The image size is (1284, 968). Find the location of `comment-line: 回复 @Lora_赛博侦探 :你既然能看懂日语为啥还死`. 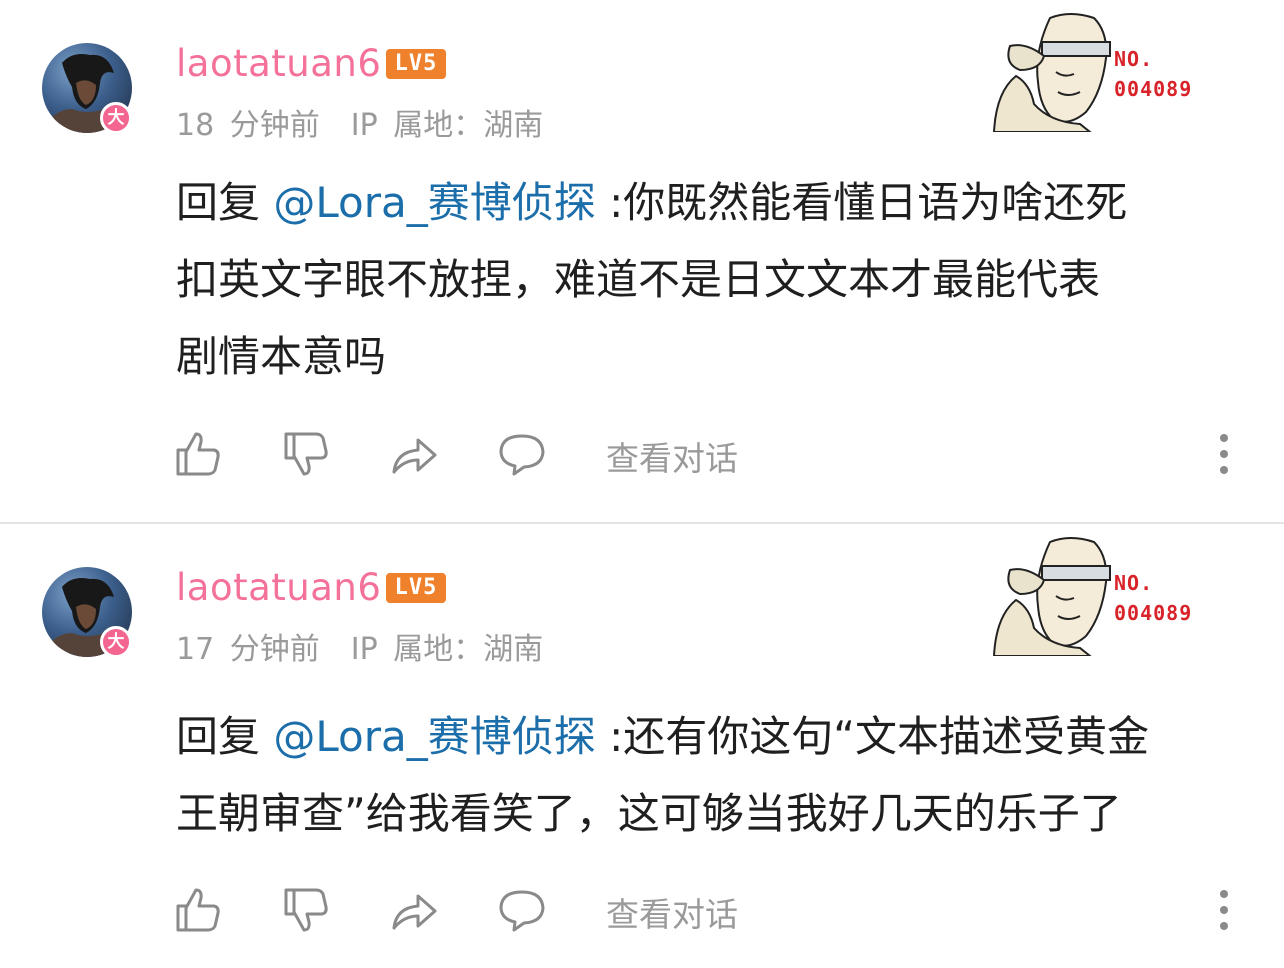

comment-line: 回复 @Lora_赛博侦探 :你既然能看懂日语为啥还死 is located at coordinates (706, 202).